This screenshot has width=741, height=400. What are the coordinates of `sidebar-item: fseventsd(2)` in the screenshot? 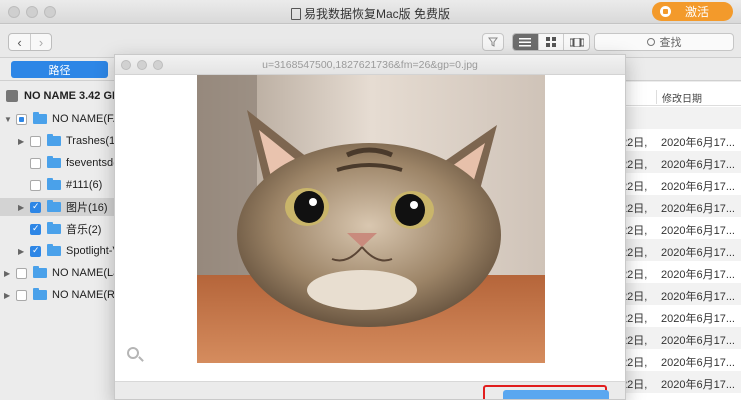 It's located at (67, 163).